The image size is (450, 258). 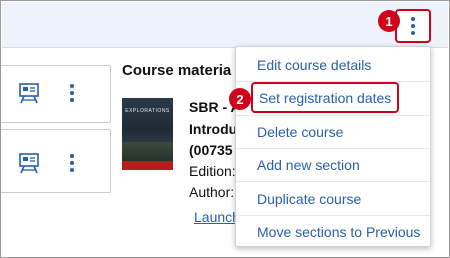 What do you see at coordinates (325, 97) in the screenshot?
I see `menu-item-set-registration-dates: Set registration dates` at bounding box center [325, 97].